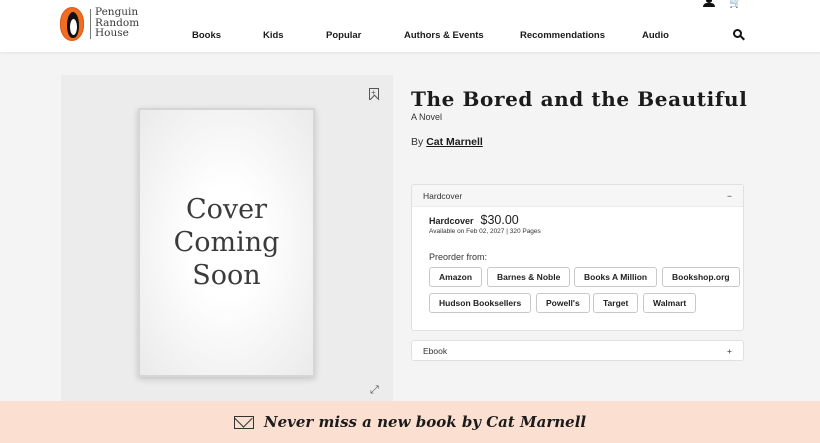 The height and width of the screenshot is (443, 820). I want to click on book-title: The Bored and the Beautiful, so click(579, 99).